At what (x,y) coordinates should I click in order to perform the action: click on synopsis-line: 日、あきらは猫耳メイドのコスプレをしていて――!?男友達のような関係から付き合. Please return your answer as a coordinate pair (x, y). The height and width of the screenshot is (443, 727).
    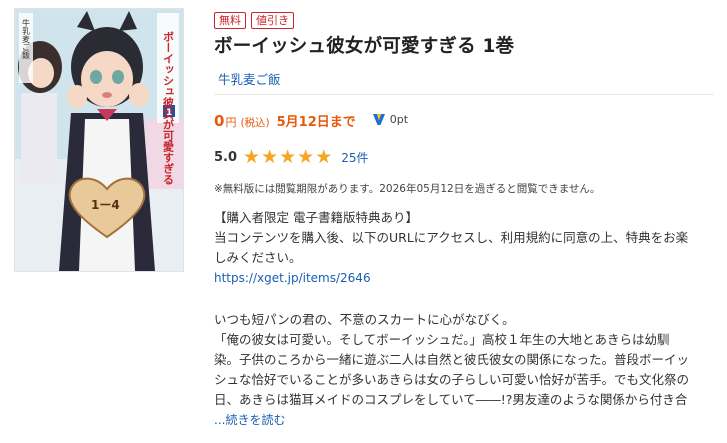
    Looking at the image, I should click on (451, 399).